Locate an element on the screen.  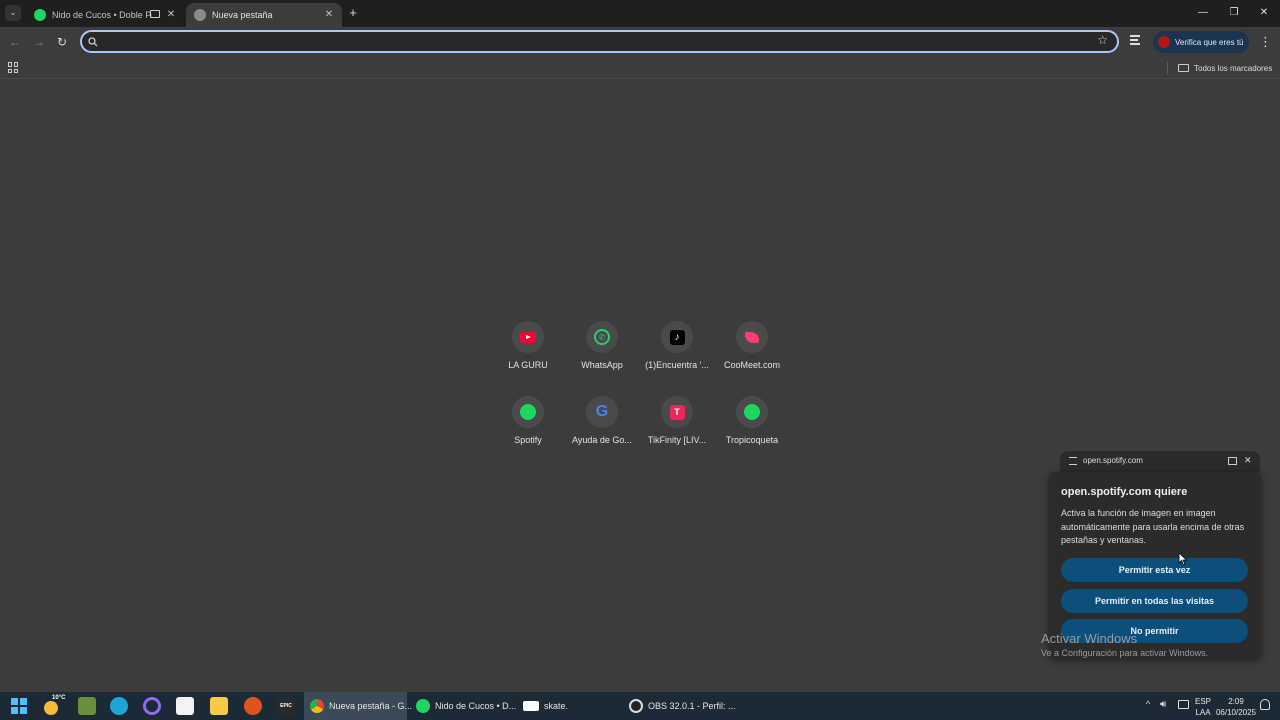
toolbar: ← → ↻ ☆ Verifica que eres tú ⋮ is located at coordinates (640, 42).